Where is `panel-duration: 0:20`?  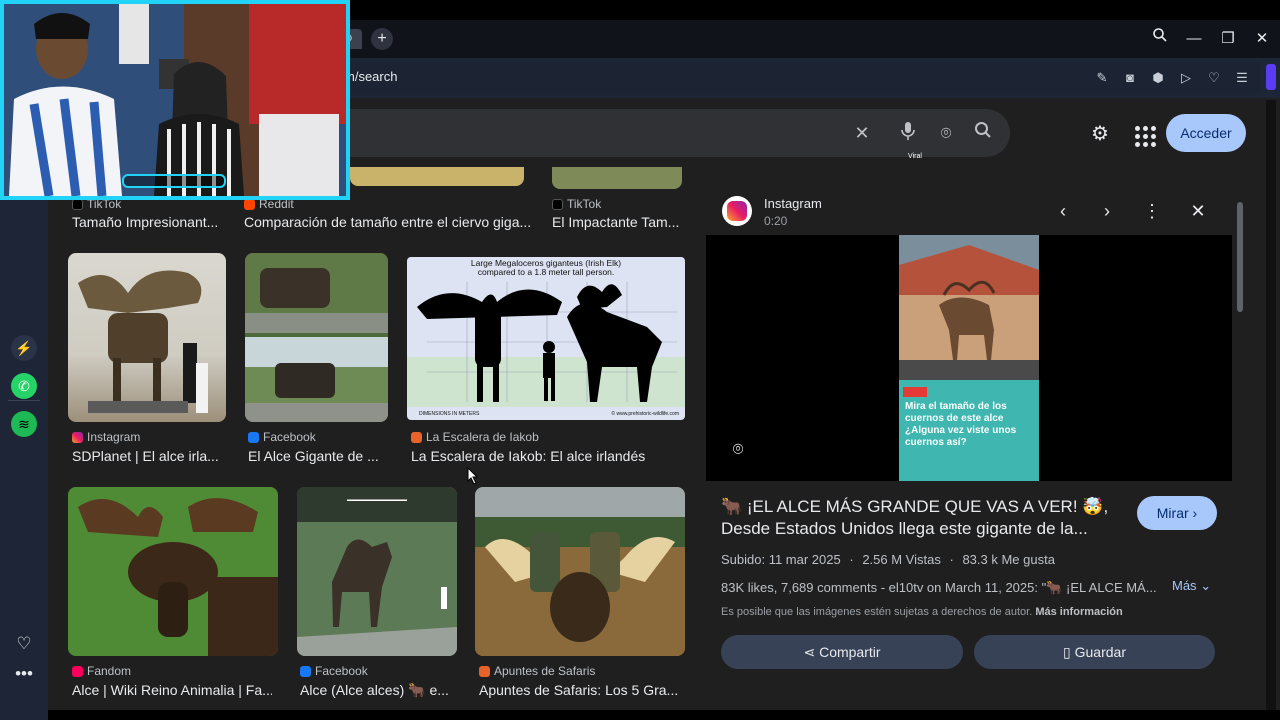
panel-duration: 0:20 is located at coordinates (776, 221).